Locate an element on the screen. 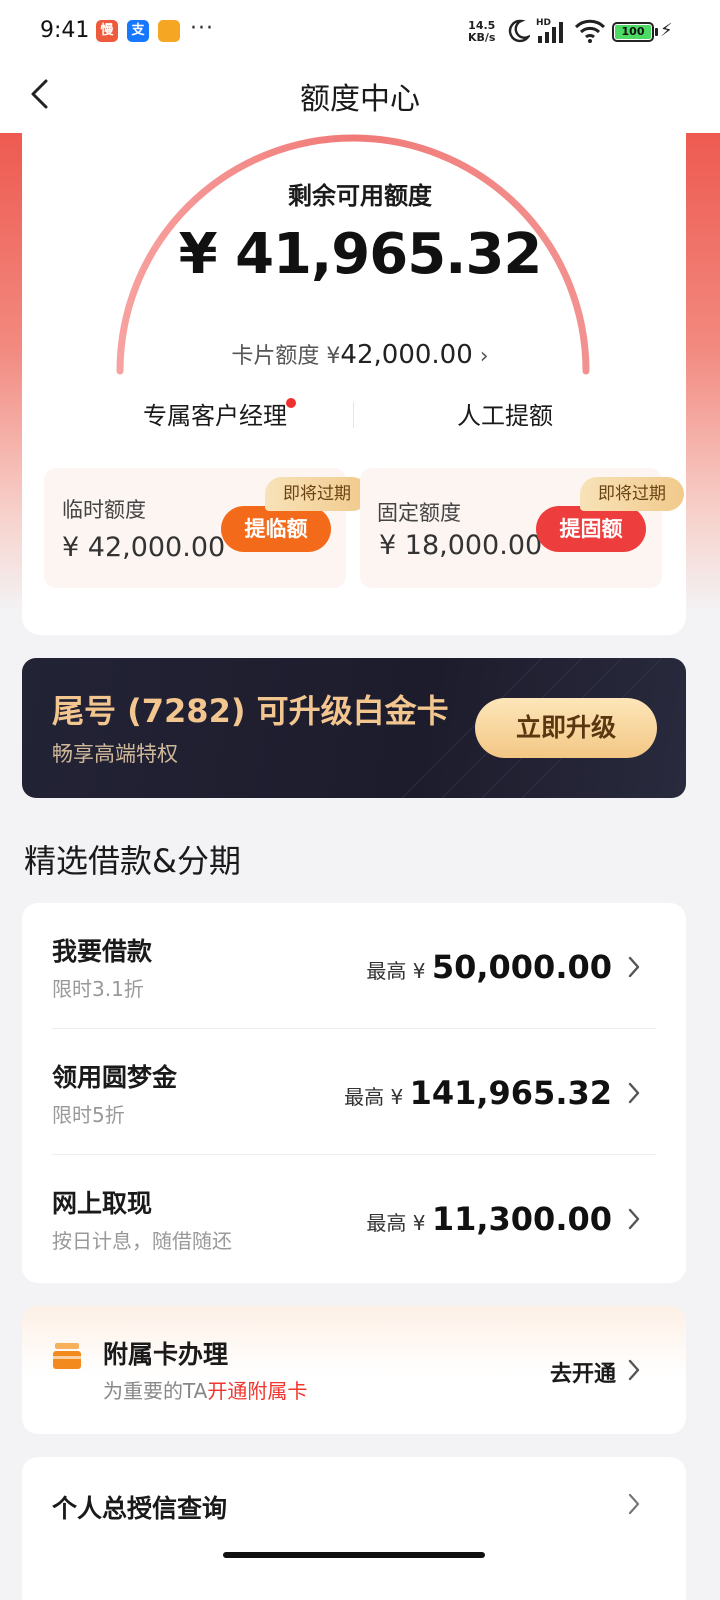 Image resolution: width=720 pixels, height=1600 pixels. charging-icon: ⚡ is located at coordinates (666, 30).